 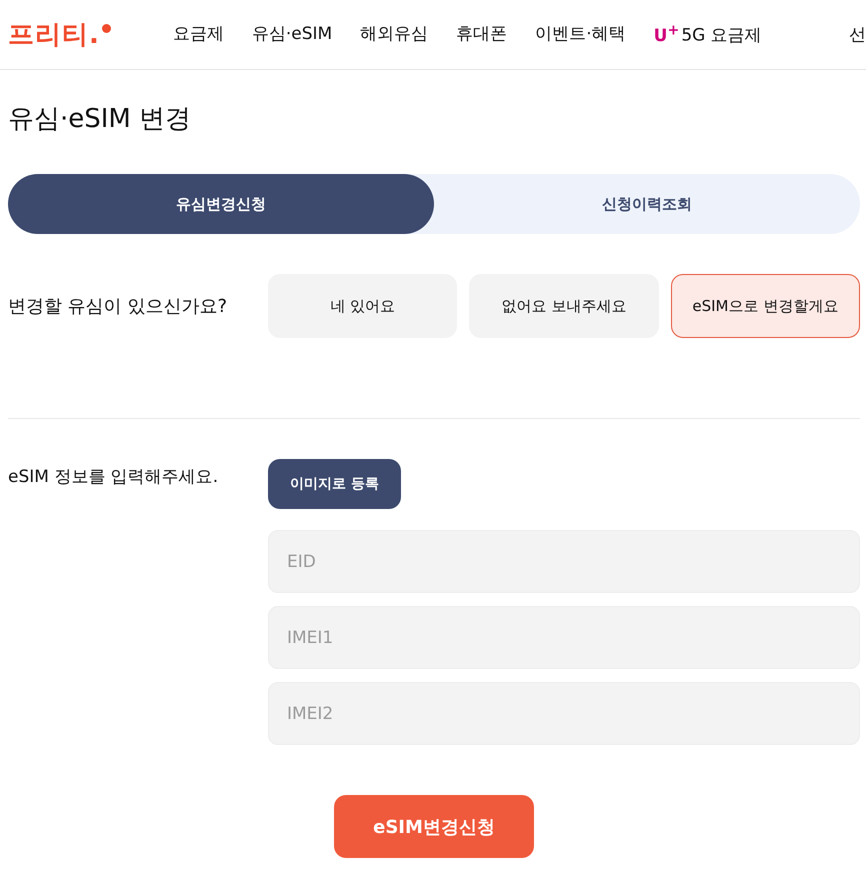 What do you see at coordinates (363, 306) in the screenshot?
I see `option-button: 네 있어요` at bounding box center [363, 306].